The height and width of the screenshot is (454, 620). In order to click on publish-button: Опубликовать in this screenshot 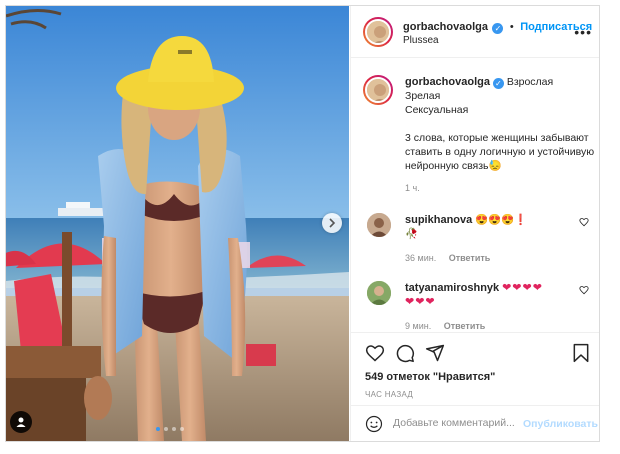, I will do `click(560, 424)`.